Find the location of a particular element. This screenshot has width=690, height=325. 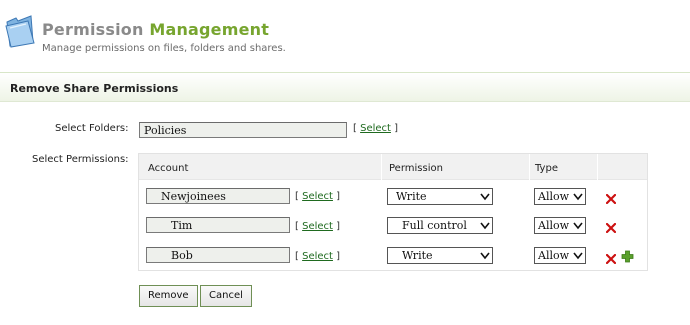

page-title: Permission Management is located at coordinates (155, 29).